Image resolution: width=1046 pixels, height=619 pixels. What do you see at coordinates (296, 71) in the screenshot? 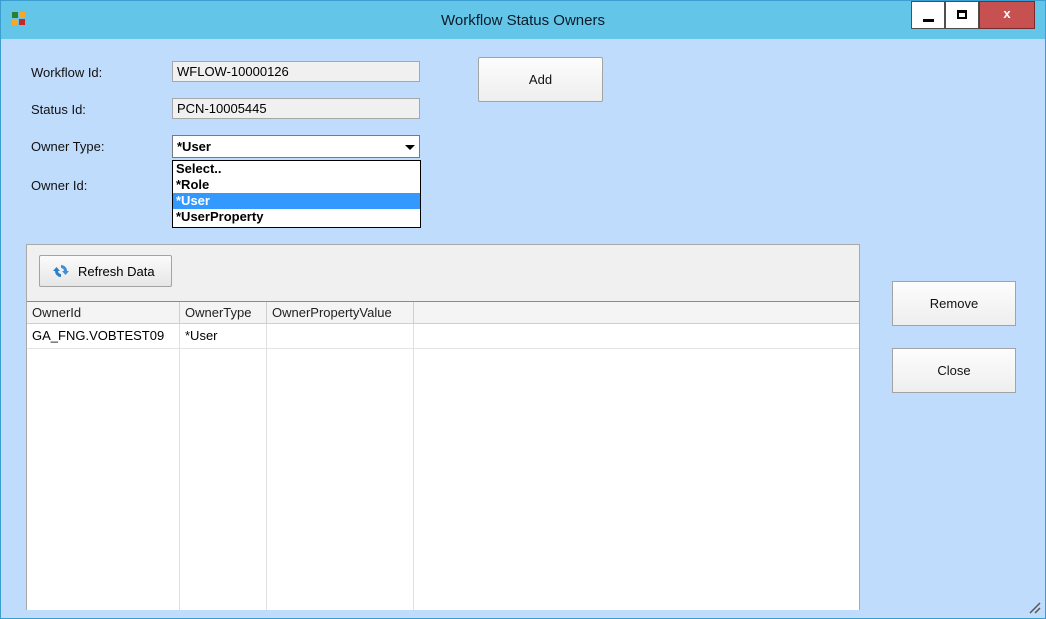
I see `workflow-id-field: WFLOW-10000126` at bounding box center [296, 71].